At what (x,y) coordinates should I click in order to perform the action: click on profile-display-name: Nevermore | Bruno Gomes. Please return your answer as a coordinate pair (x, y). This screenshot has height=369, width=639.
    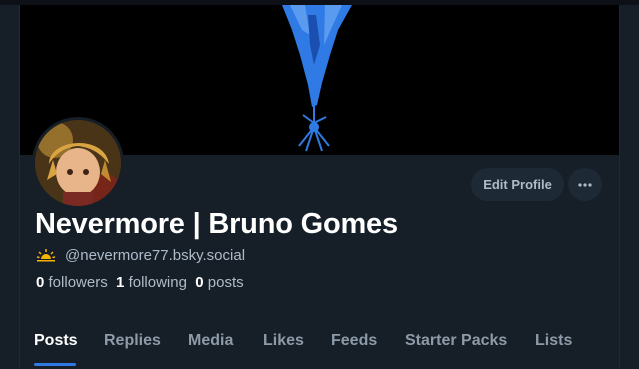
    Looking at the image, I should click on (216, 224).